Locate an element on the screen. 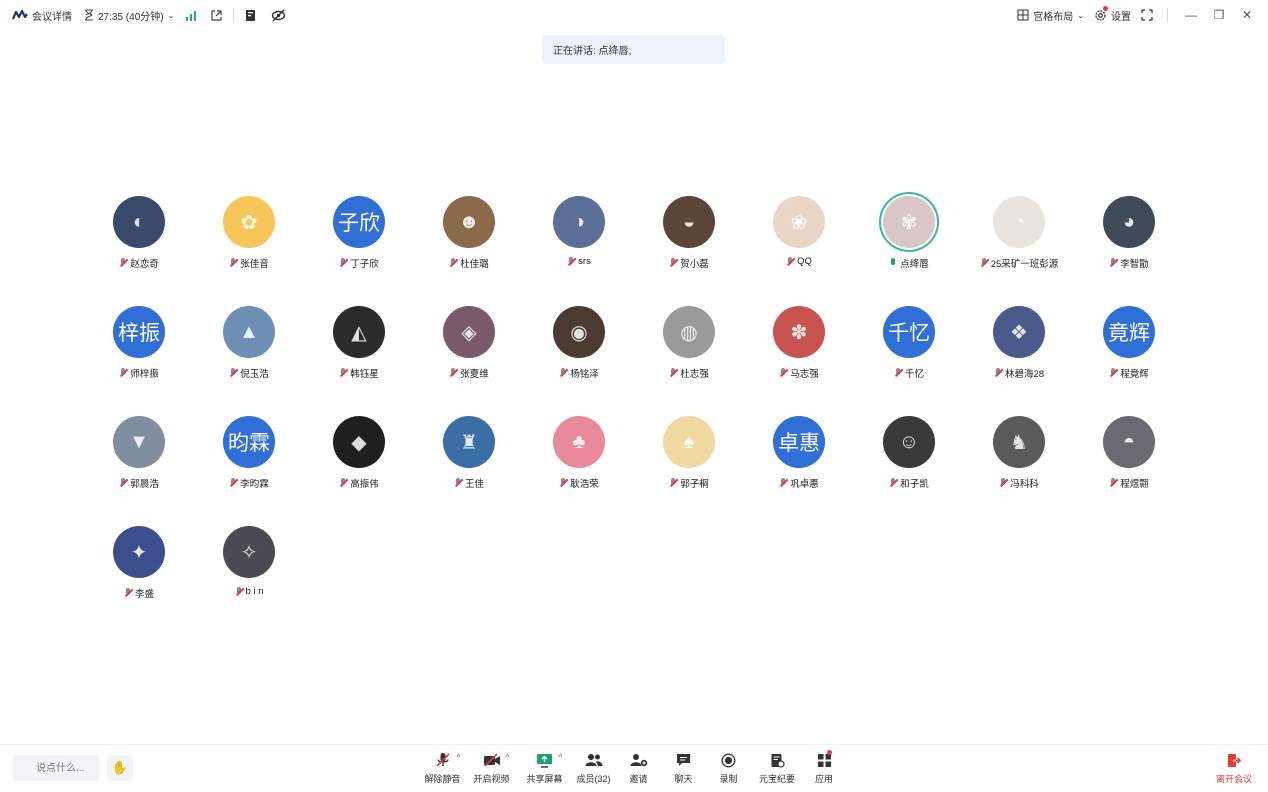 This screenshot has width=1268, height=792. avatar-photo-icon: ◈ is located at coordinates (469, 332).